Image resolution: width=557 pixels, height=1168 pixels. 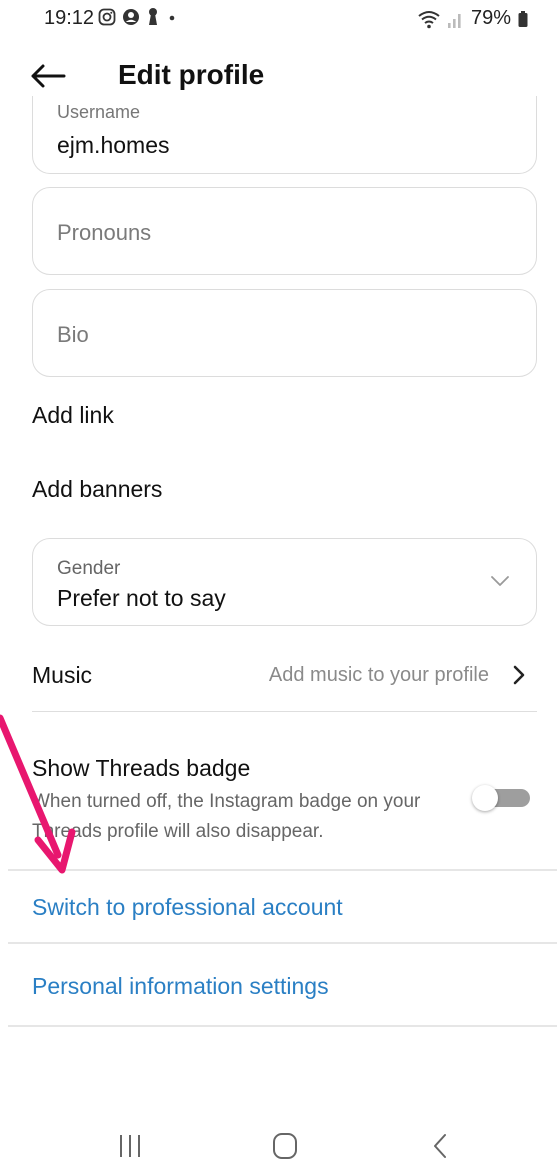 I want to click on bio-placeholder: Bio, so click(x=73, y=334).